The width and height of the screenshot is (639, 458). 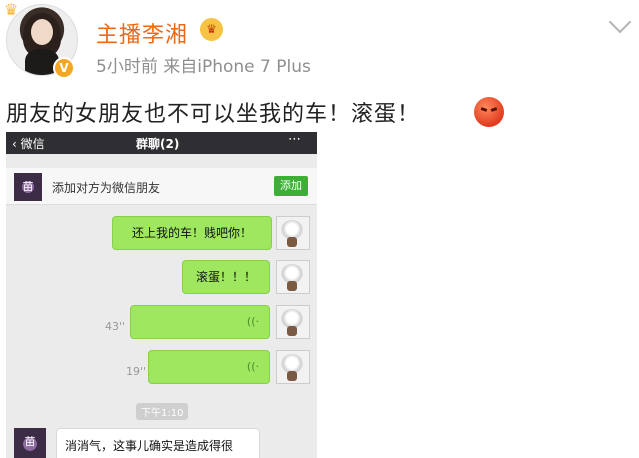 What do you see at coordinates (158, 144) in the screenshot?
I see `chat-title: 群聊(2)` at bounding box center [158, 144].